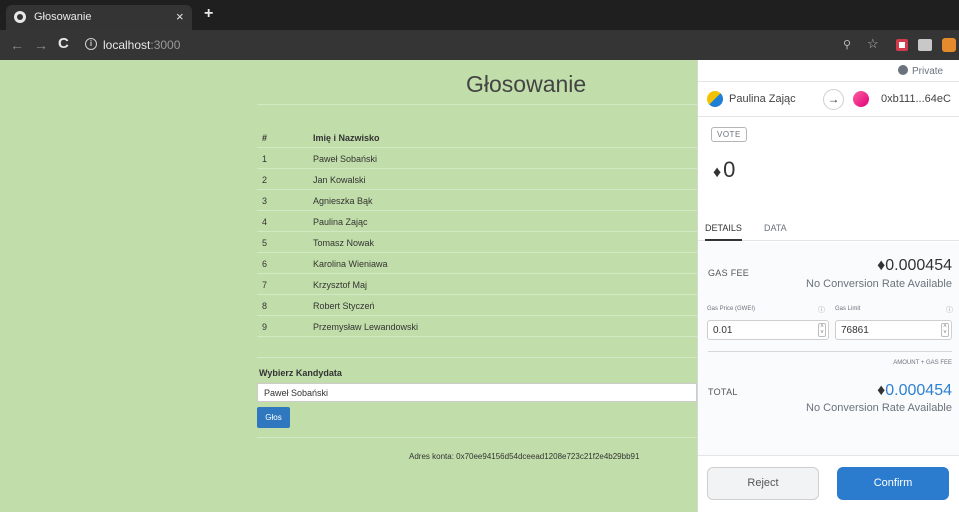 Image resolution: width=959 pixels, height=512 pixels. What do you see at coordinates (477, 242) in the screenshot?
I see `table-row: 5 Tomasz Nowak` at bounding box center [477, 242].